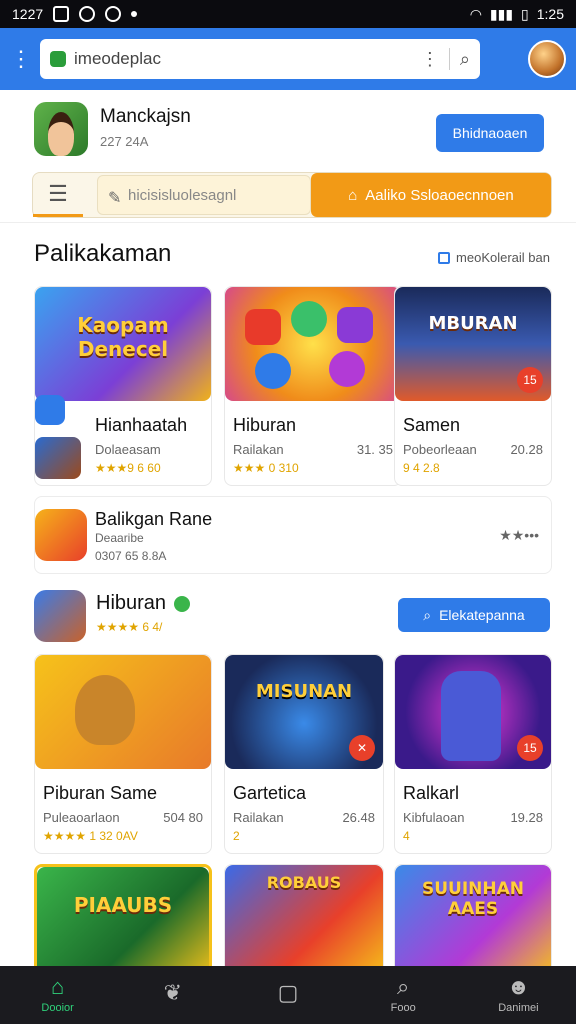 The width and height of the screenshot is (576, 1024). Describe the element at coordinates (103, 253) in the screenshot. I see `section-title: Palikakaman` at that location.